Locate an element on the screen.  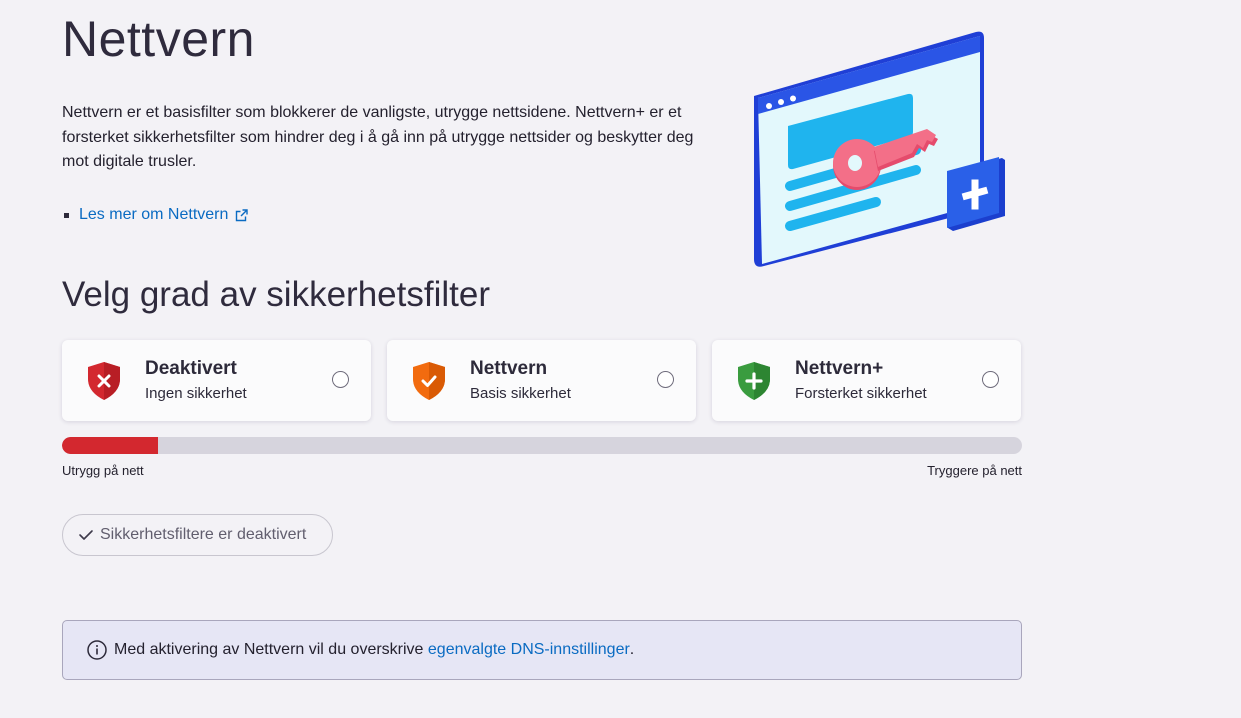
scale-label-right: Tryggere på nett is located at coordinates (974, 470).